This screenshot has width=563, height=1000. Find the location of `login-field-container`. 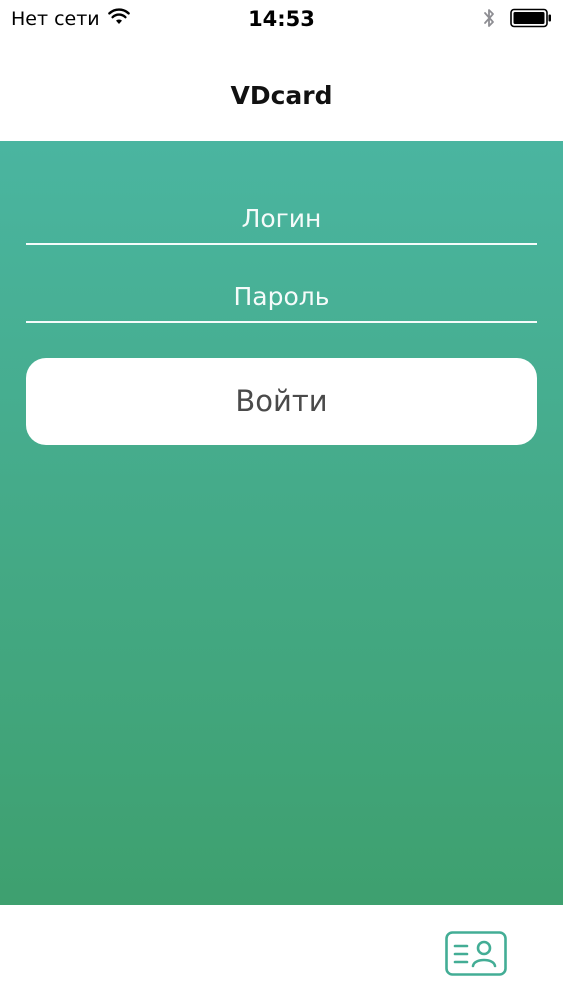

login-field-container is located at coordinates (281, 219).